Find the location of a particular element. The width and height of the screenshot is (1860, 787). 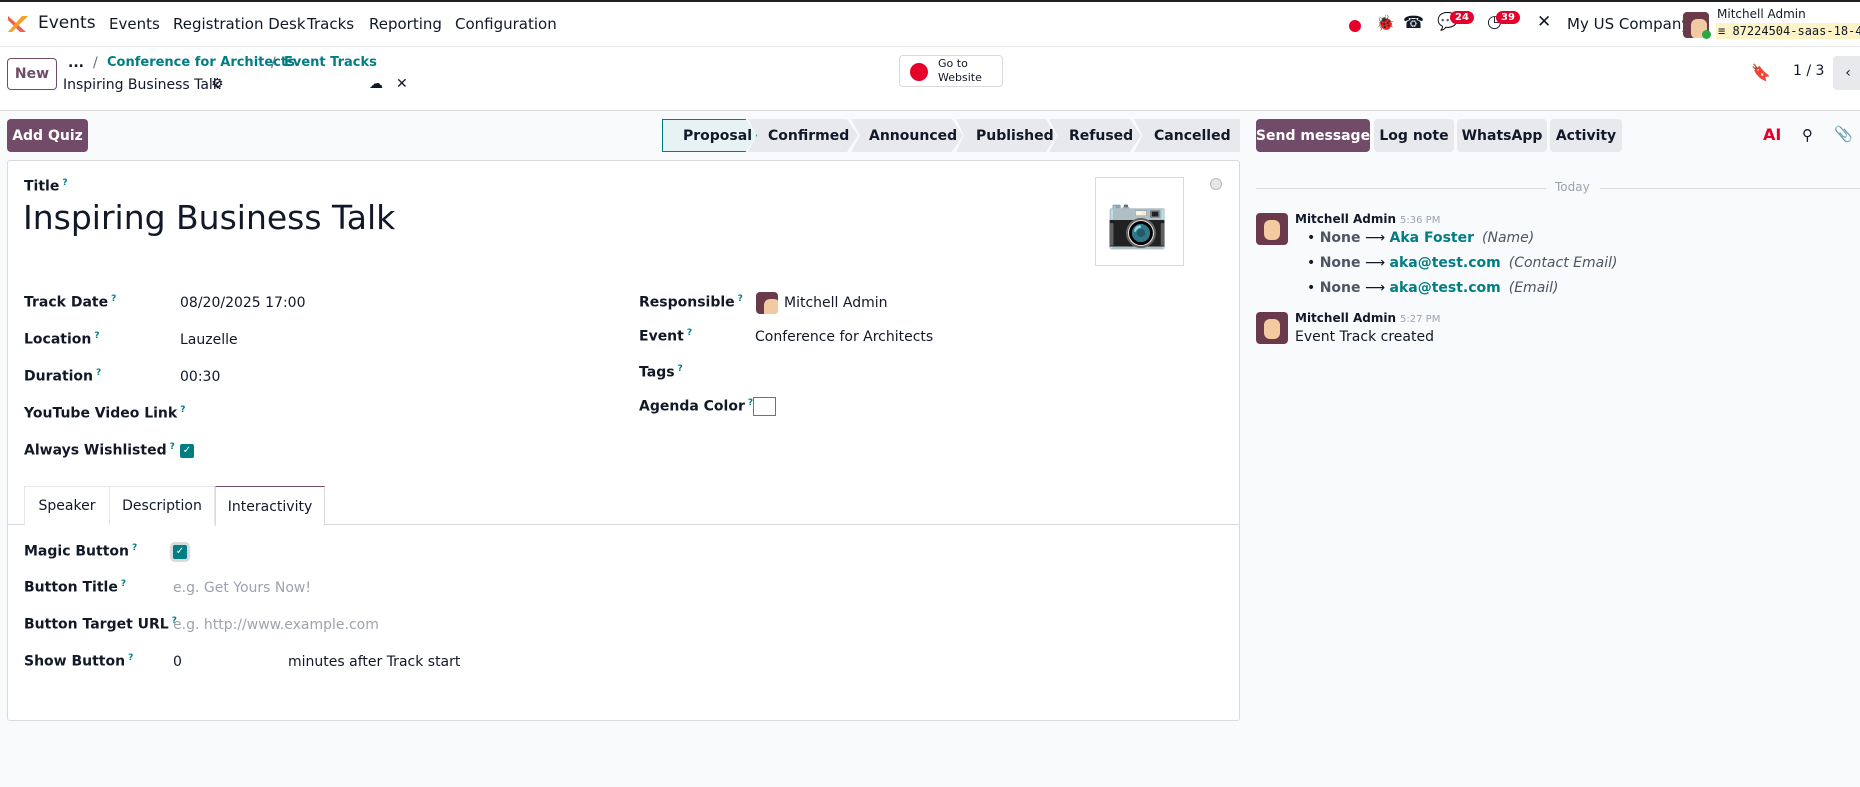

breadcrumb-conference: Conference for Architects is located at coordinates (201, 62).